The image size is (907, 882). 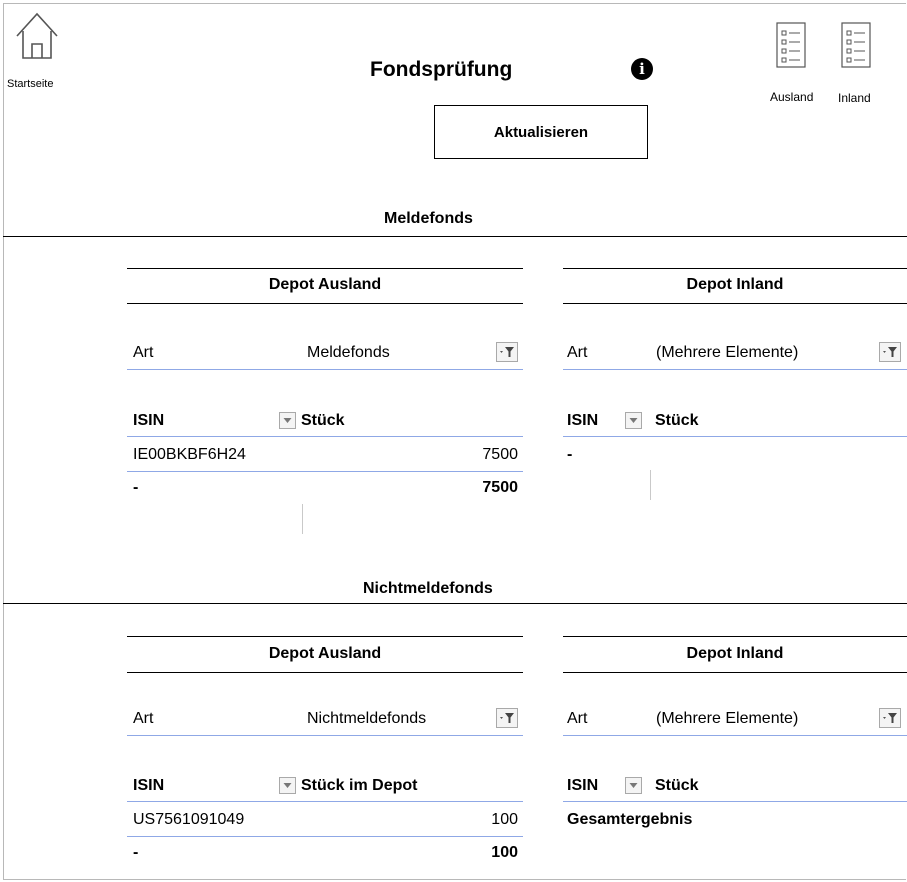 What do you see at coordinates (791, 97) in the screenshot?
I see `doc-label-ausland: Ausland` at bounding box center [791, 97].